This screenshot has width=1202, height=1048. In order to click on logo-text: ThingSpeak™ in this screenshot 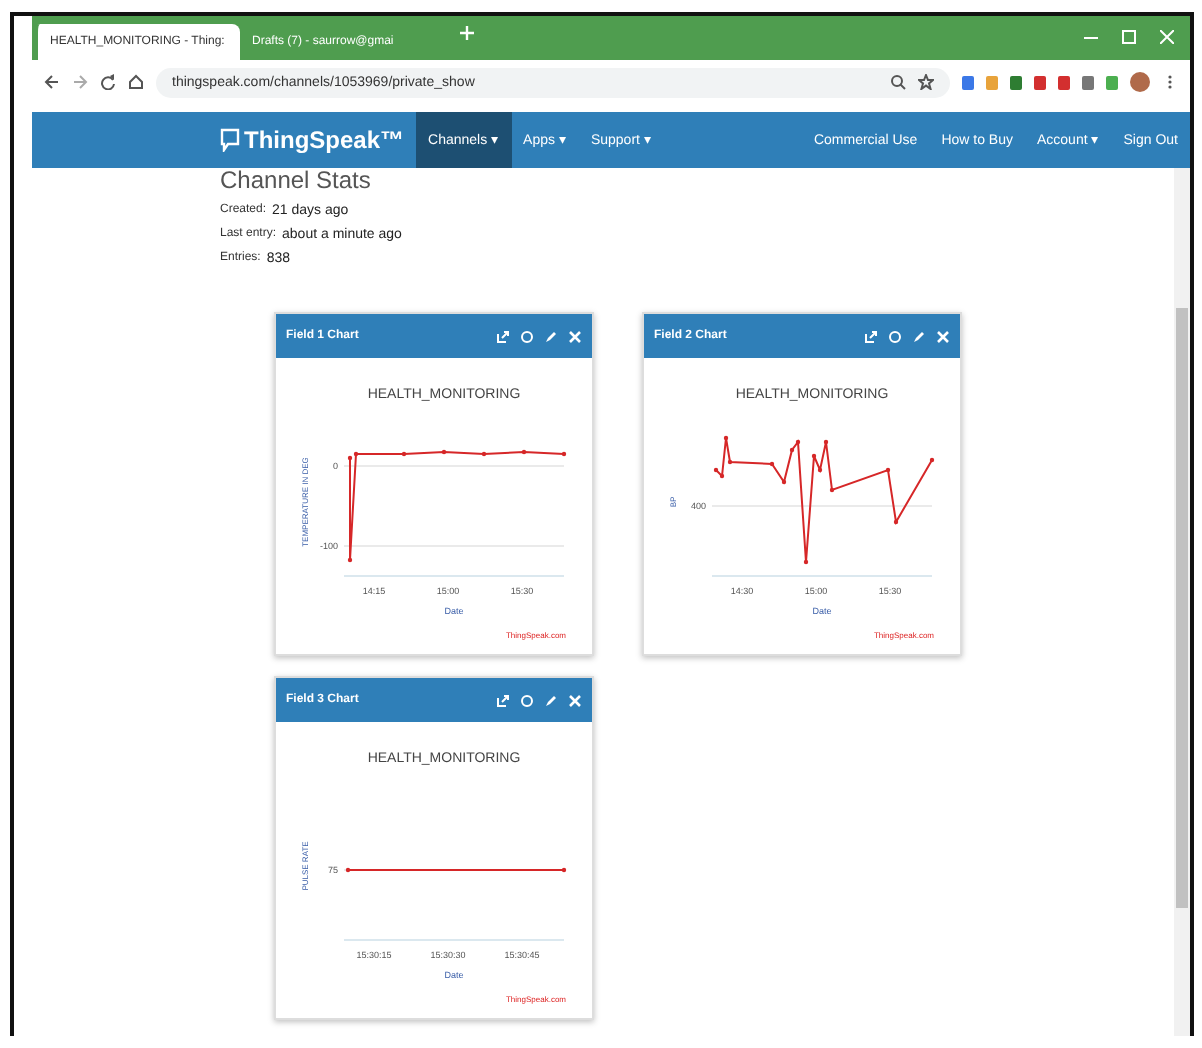, I will do `click(324, 140)`.